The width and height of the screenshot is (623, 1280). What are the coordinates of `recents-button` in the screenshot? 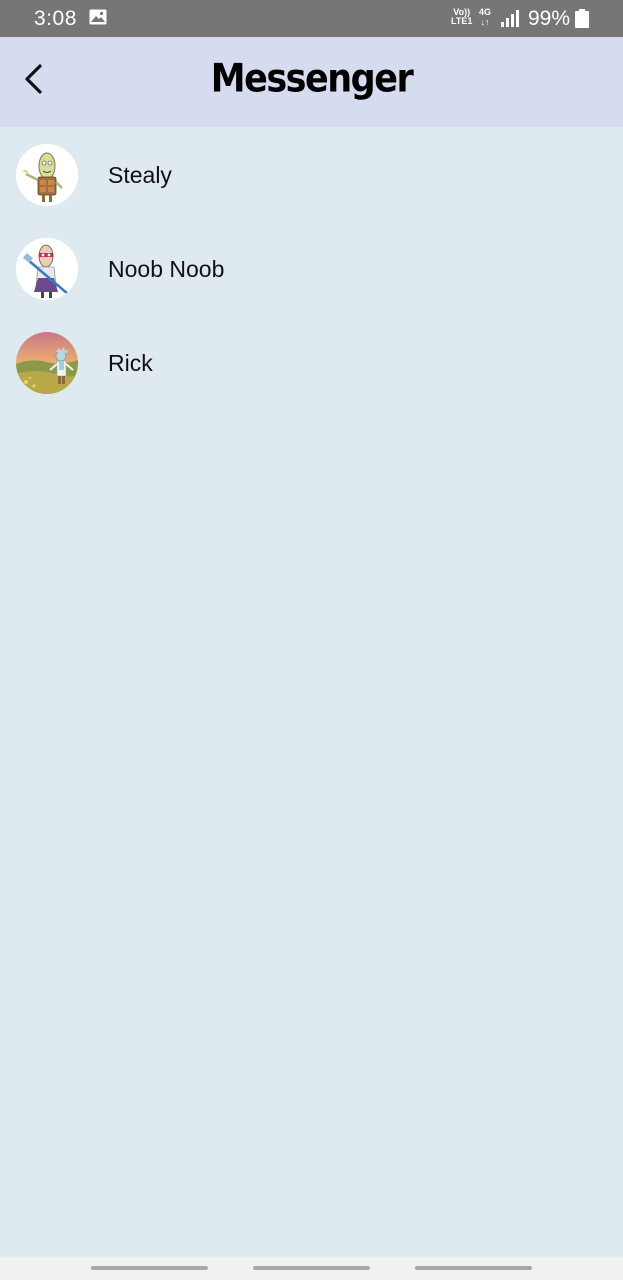 It's located at (149, 1268).